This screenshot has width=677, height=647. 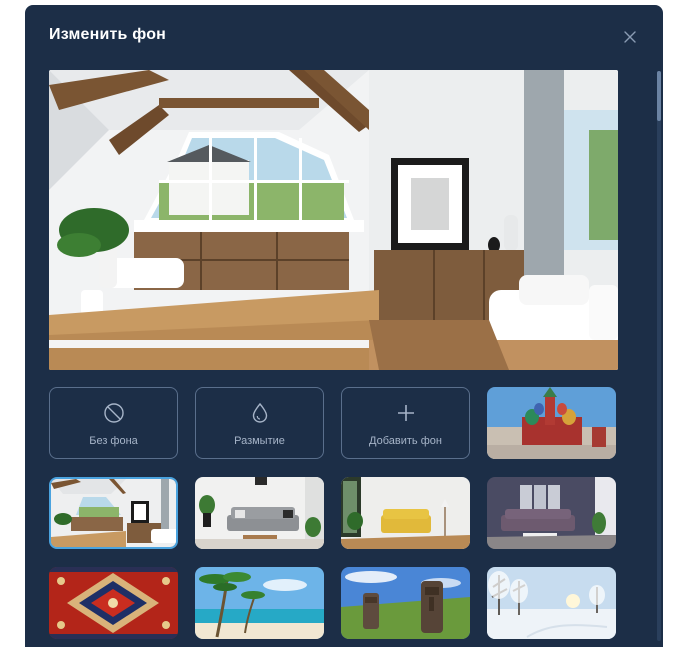 I want to click on close-icon, so click(x=630, y=37).